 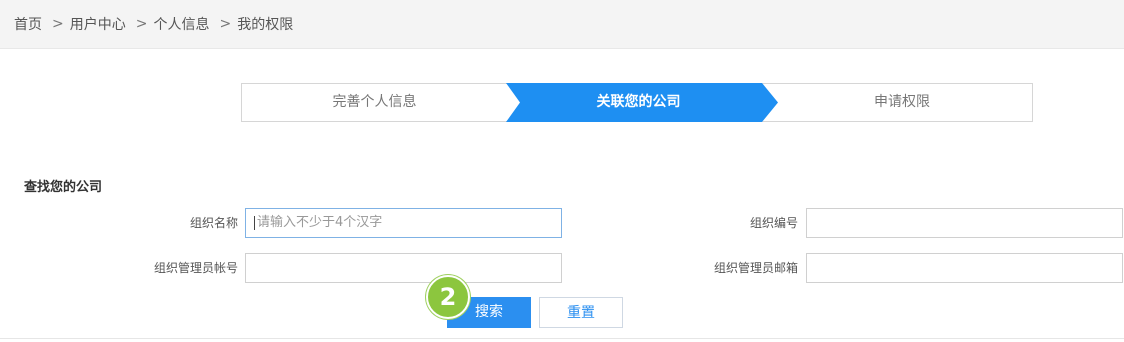 What do you see at coordinates (181, 24) in the screenshot?
I see `breadcrumb-item-personal-info: 个人信息` at bounding box center [181, 24].